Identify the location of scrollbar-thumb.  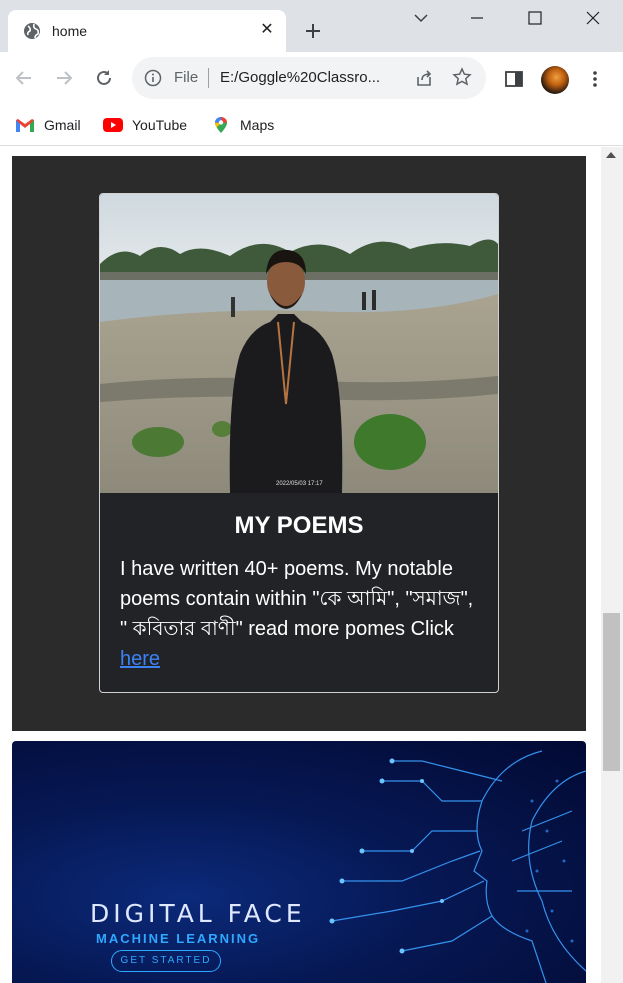
(611, 692).